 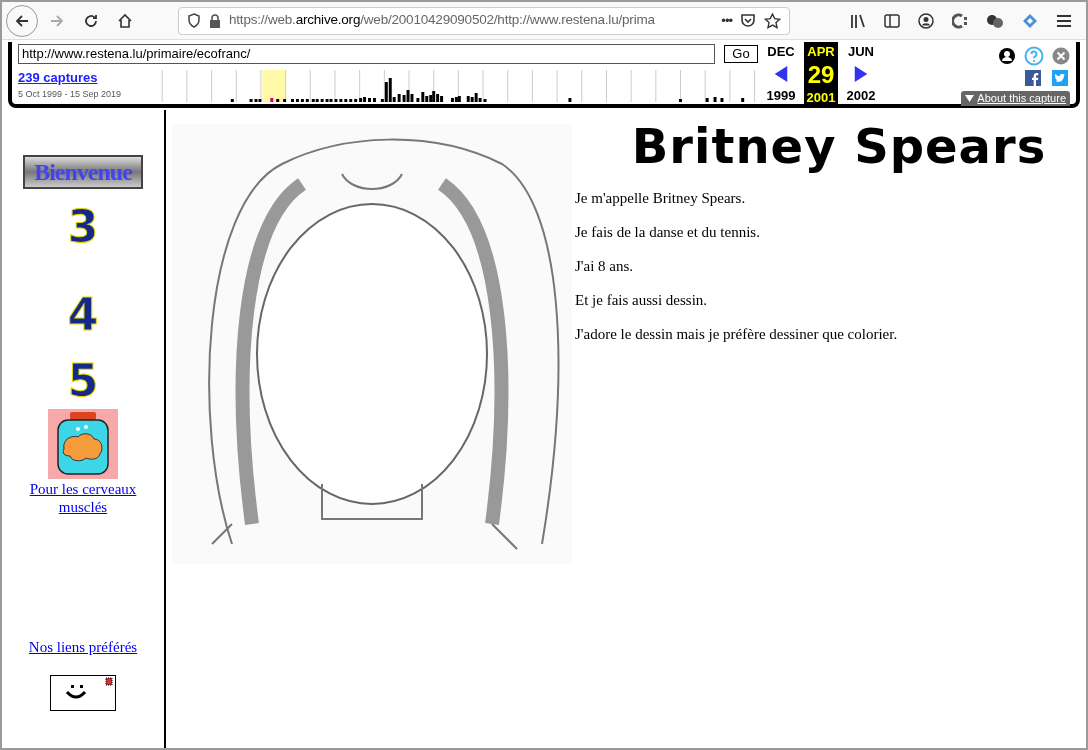 I want to click on more-button: •••, so click(x=726, y=20).